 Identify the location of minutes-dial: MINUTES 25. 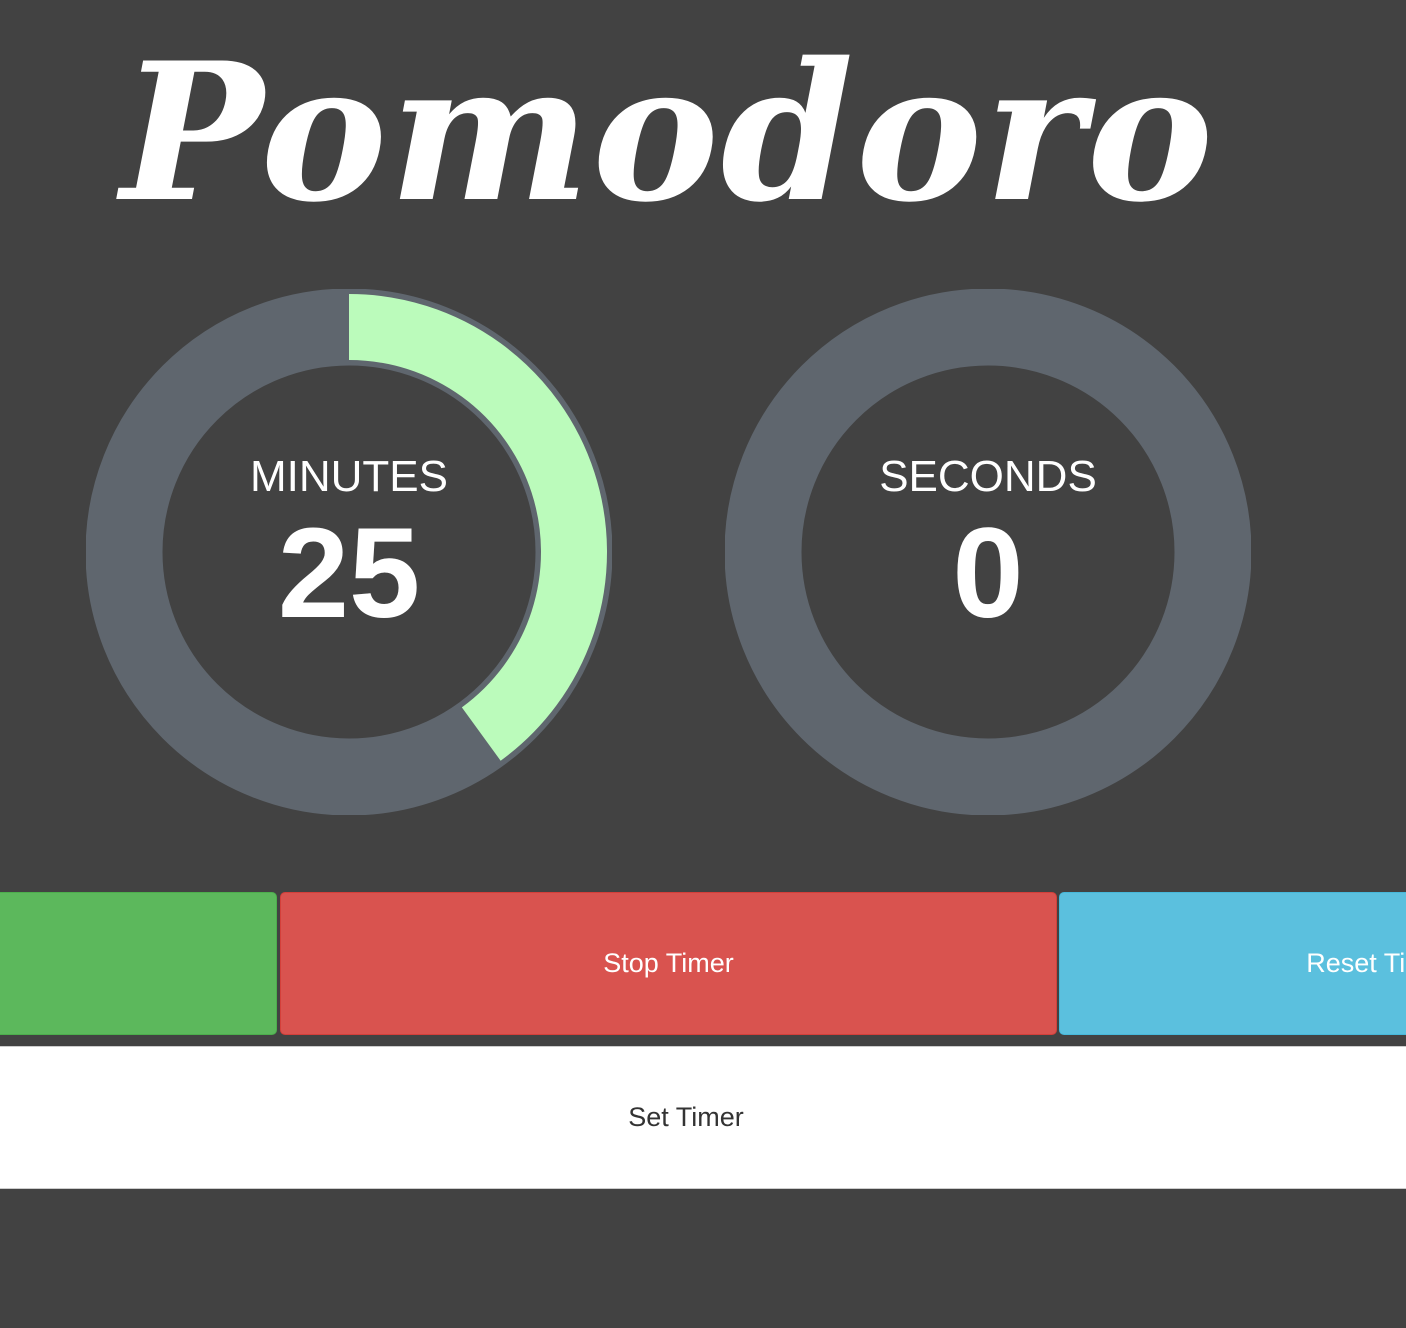
(349, 552).